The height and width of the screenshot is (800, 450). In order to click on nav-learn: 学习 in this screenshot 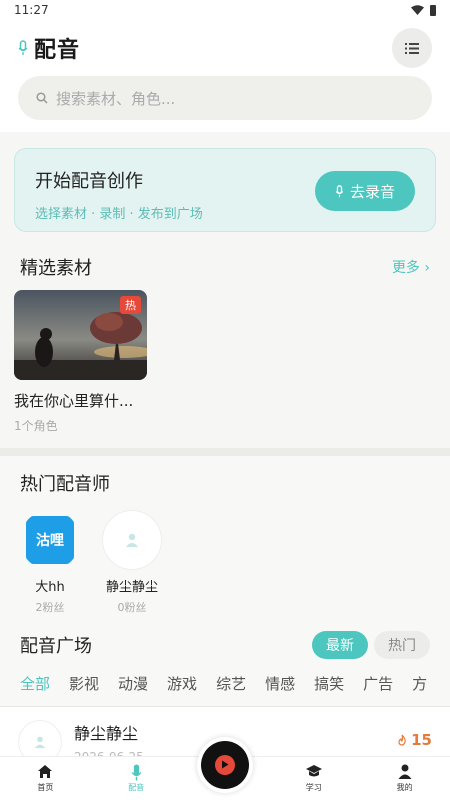, I will do `click(314, 778)`.